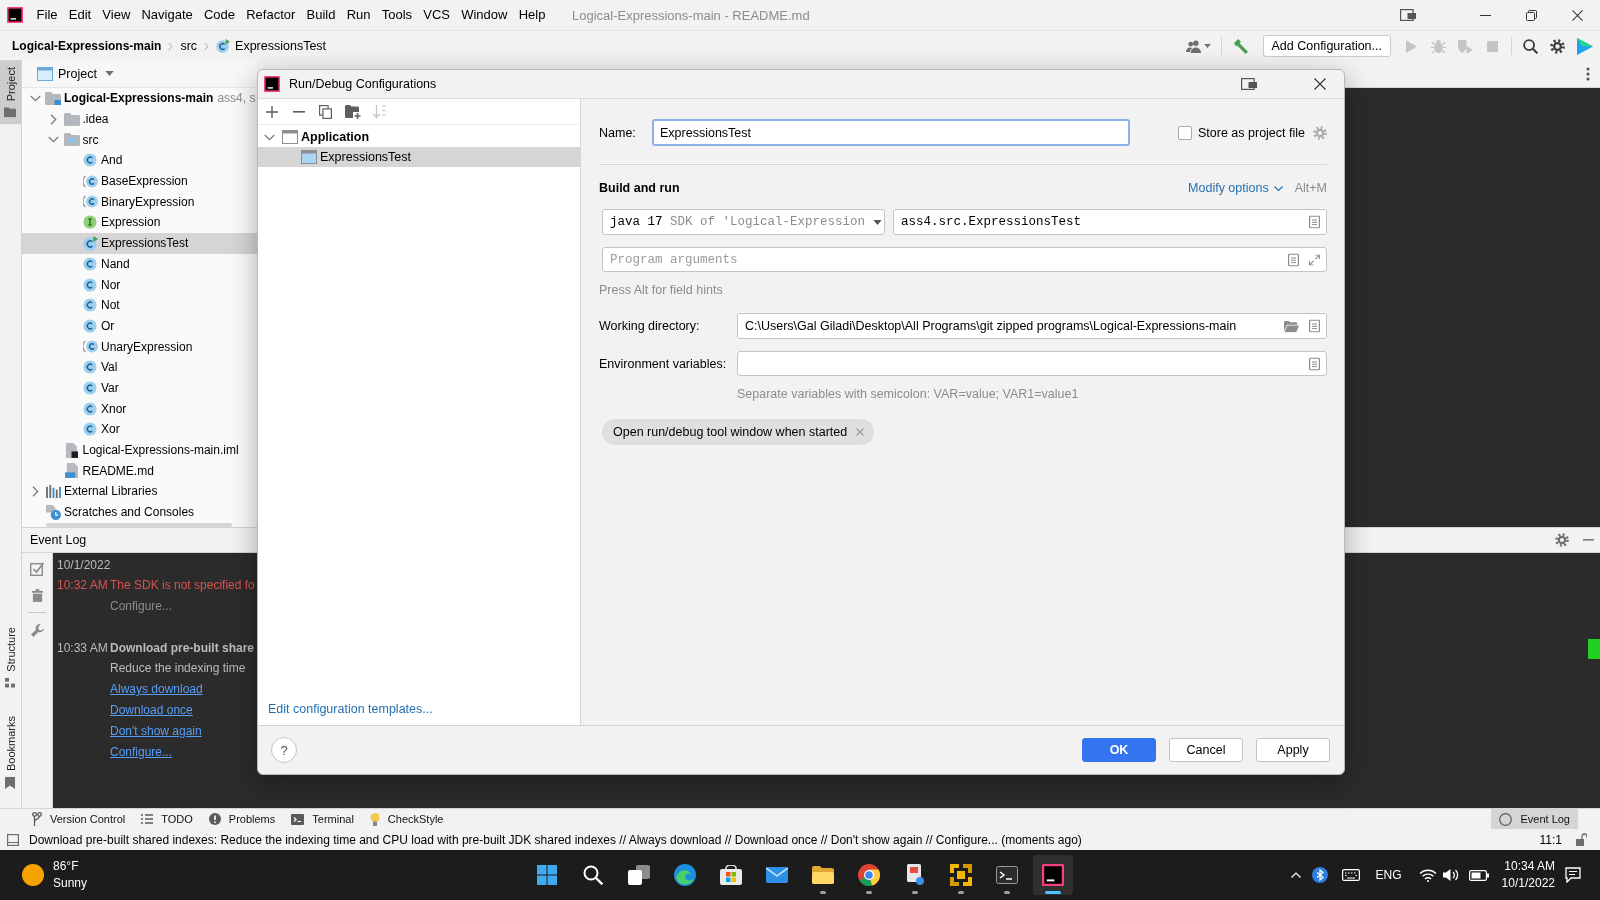 The image size is (1600, 900). I want to click on menu-item: VCS, so click(436, 15).